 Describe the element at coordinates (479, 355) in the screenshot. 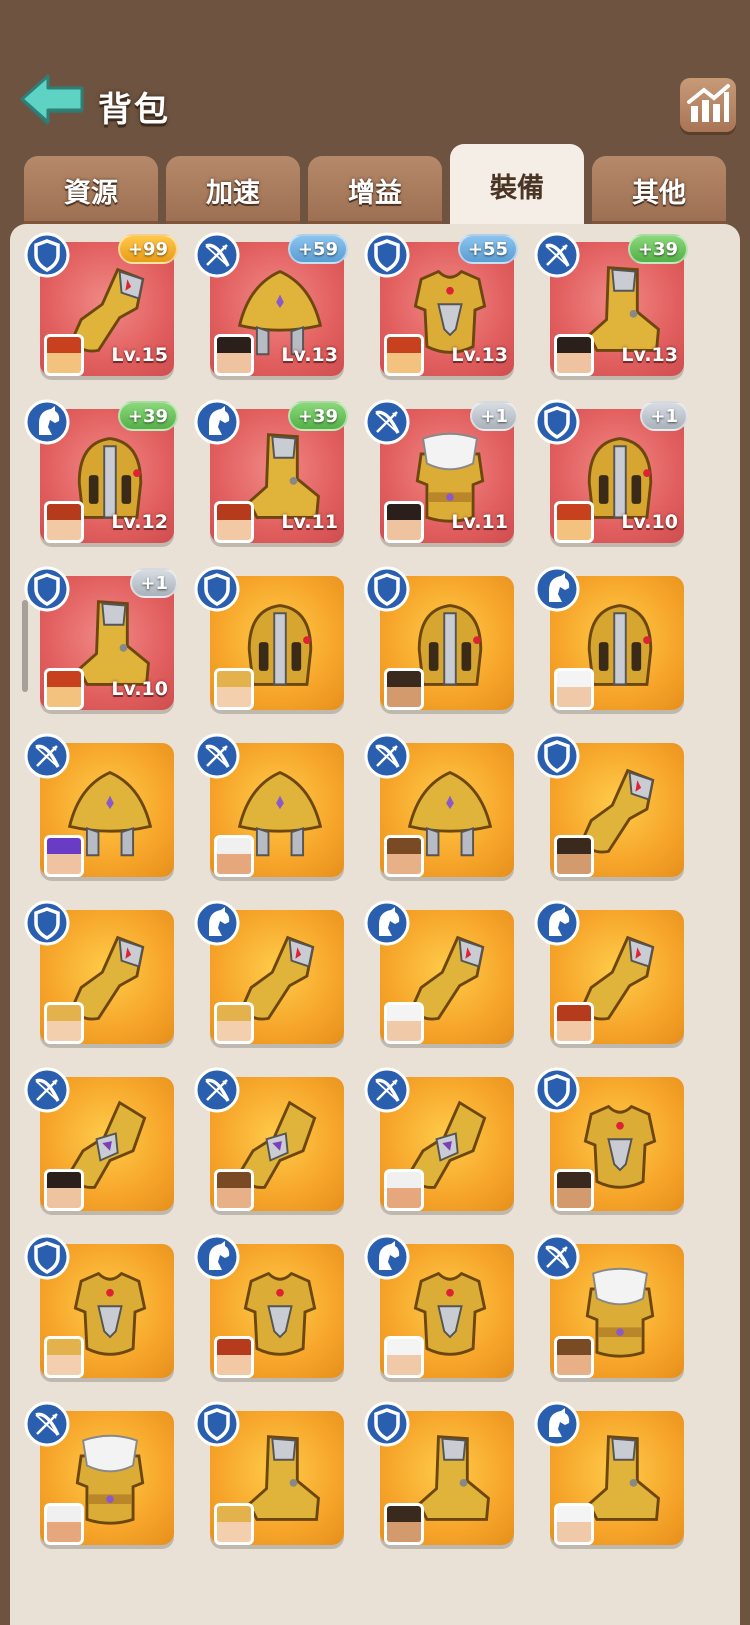

I see `item-level: Lv.13` at that location.